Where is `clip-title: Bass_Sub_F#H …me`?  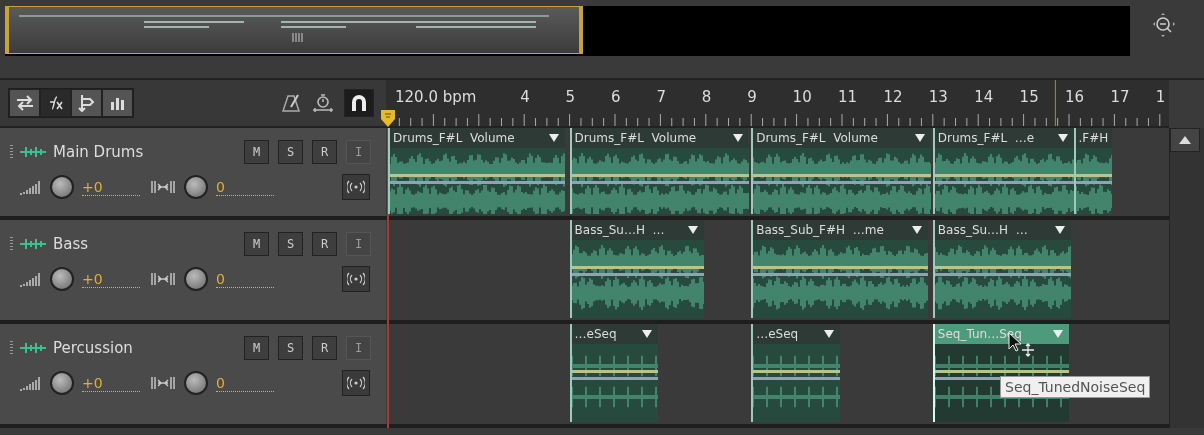
clip-title: Bass_Sub_F#H …me is located at coordinates (820, 230).